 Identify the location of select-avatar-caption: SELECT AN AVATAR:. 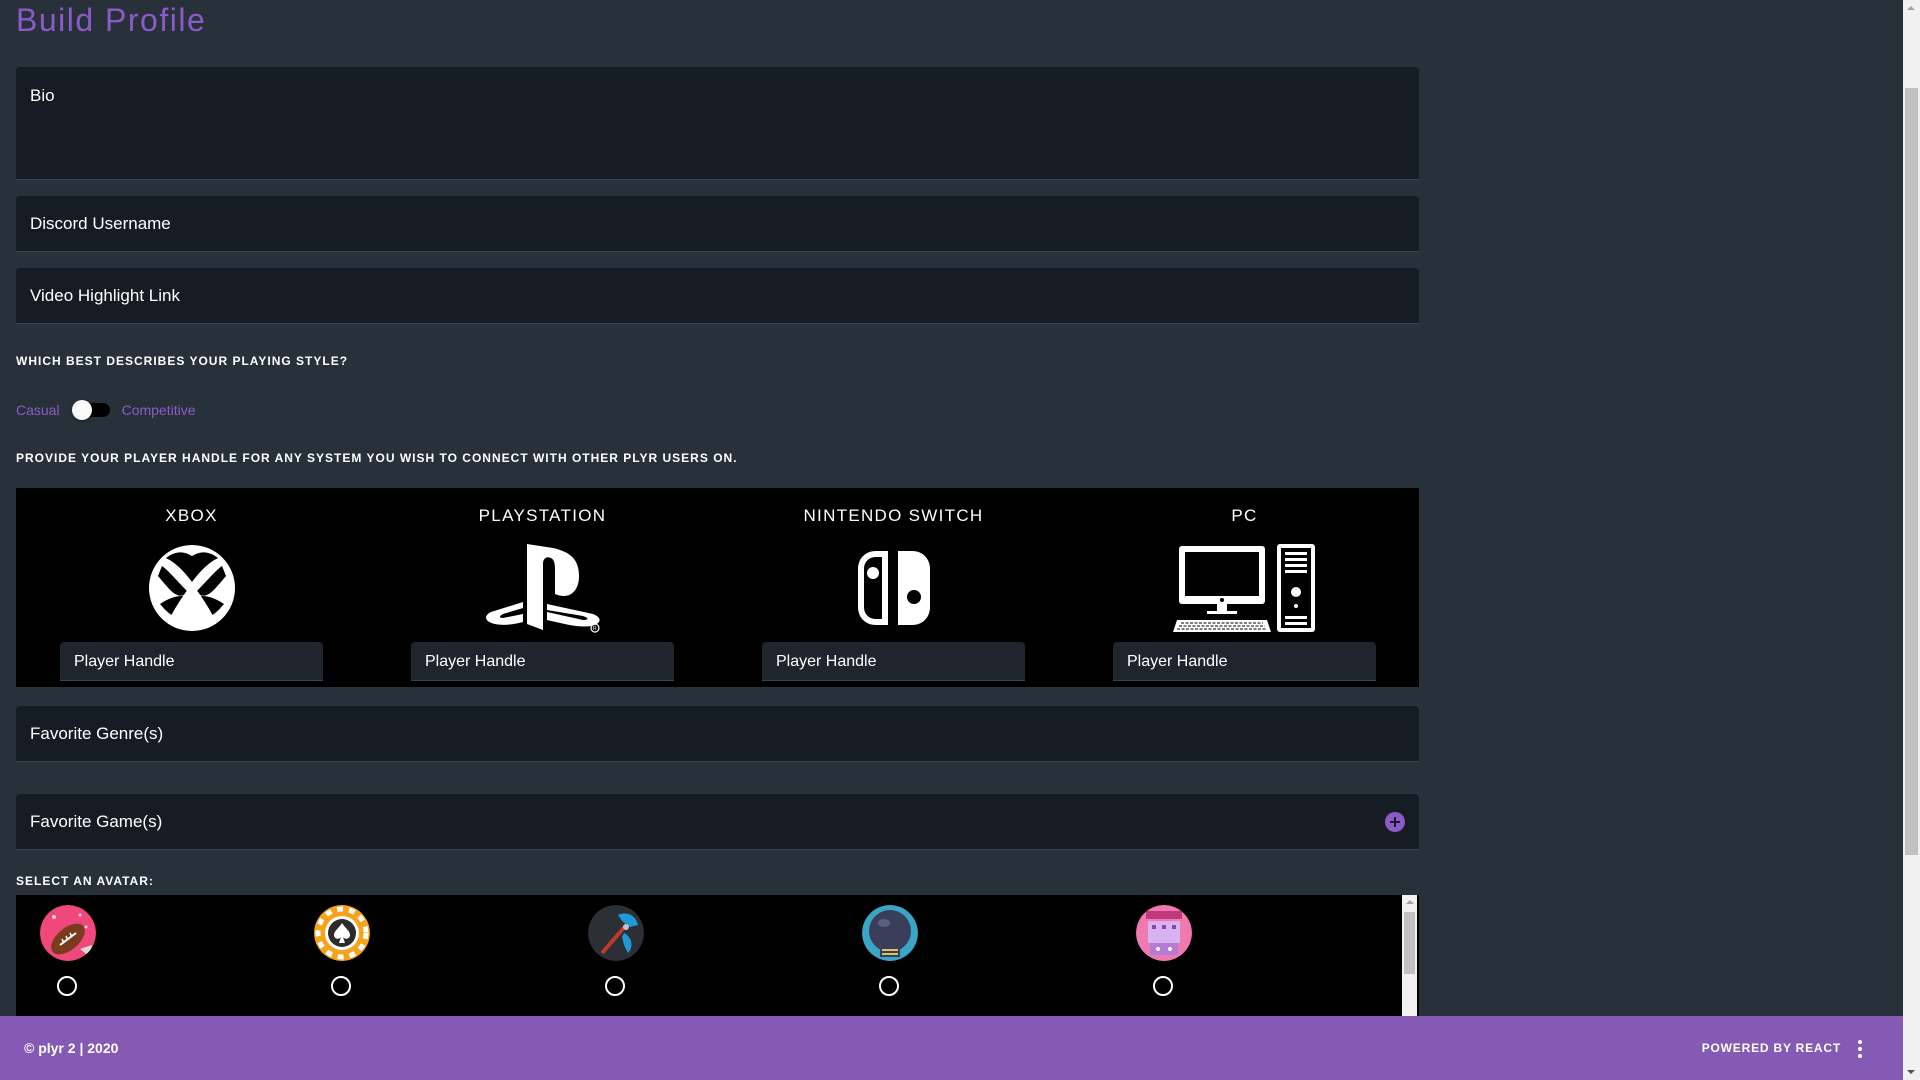
(85, 881).